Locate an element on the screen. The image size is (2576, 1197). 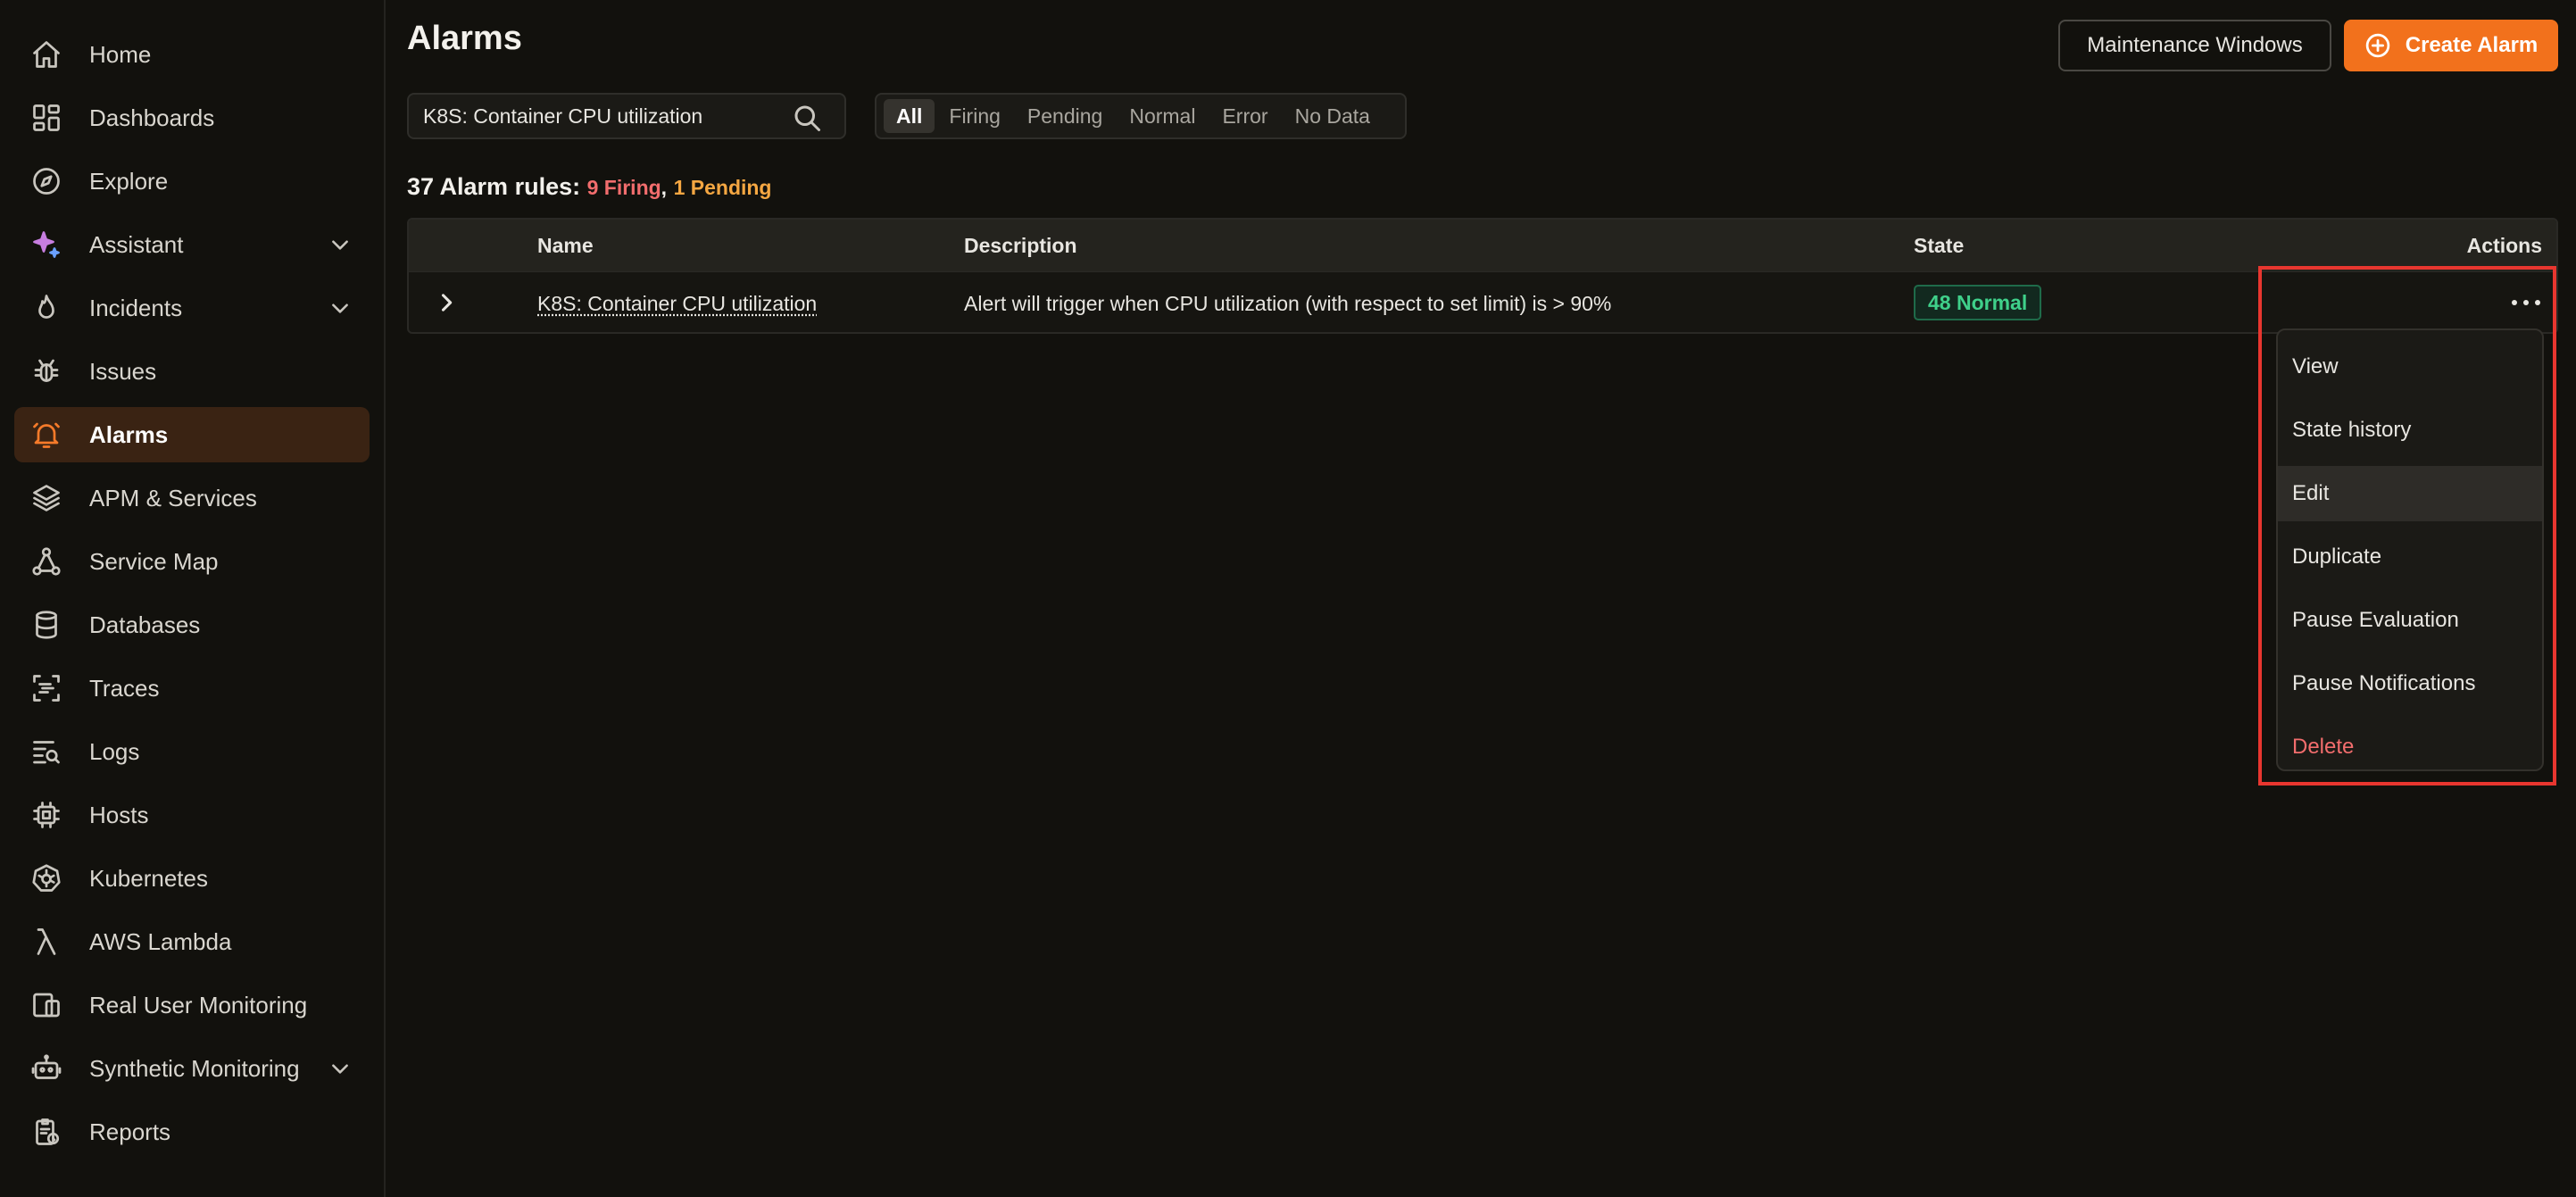
logs-icon is located at coordinates (46, 751).